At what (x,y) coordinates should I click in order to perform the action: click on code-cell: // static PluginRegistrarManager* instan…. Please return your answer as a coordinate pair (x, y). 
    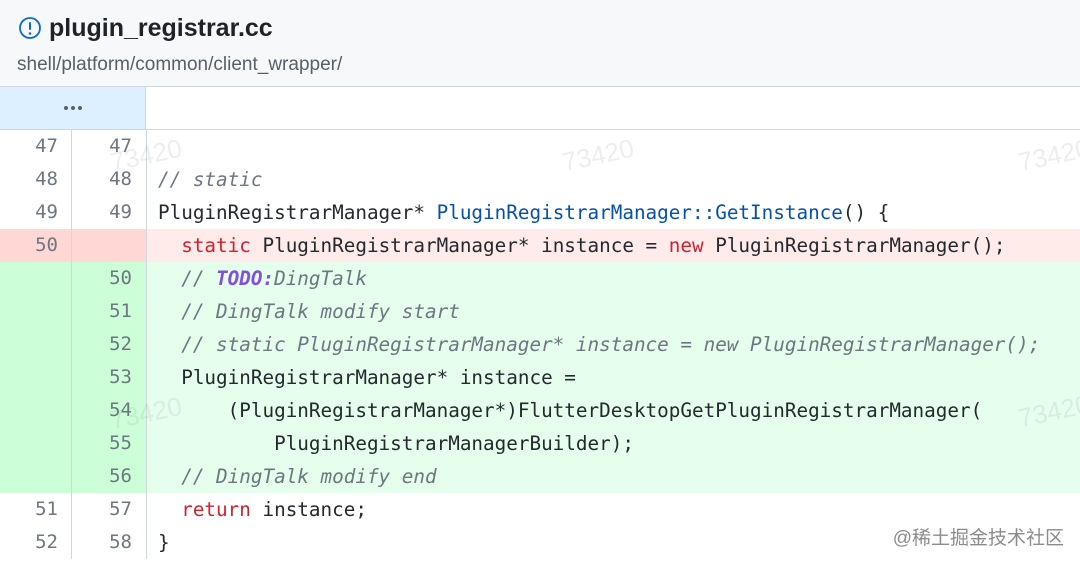
    Looking at the image, I should click on (613, 344).